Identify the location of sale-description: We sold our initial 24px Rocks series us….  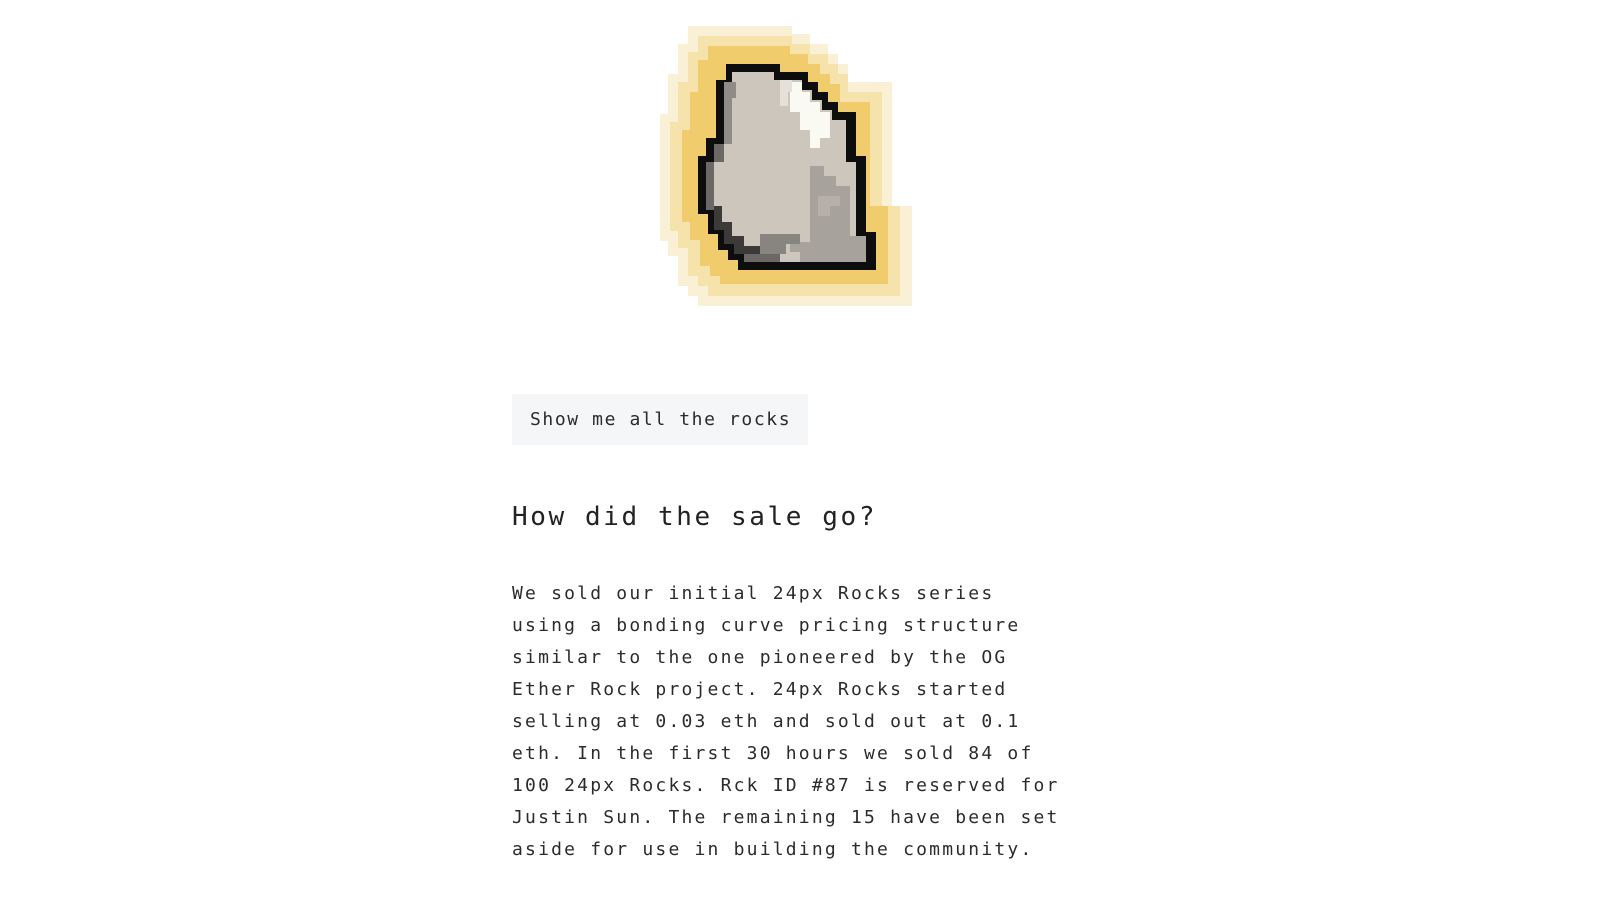
(786, 721).